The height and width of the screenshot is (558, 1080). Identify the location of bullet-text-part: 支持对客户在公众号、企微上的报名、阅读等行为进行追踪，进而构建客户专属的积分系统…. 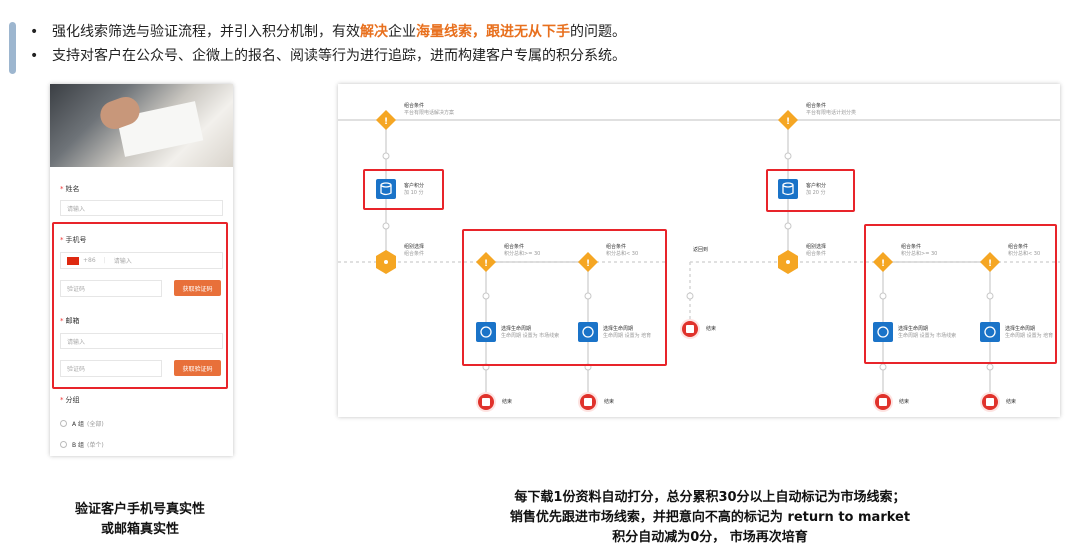
(339, 56).